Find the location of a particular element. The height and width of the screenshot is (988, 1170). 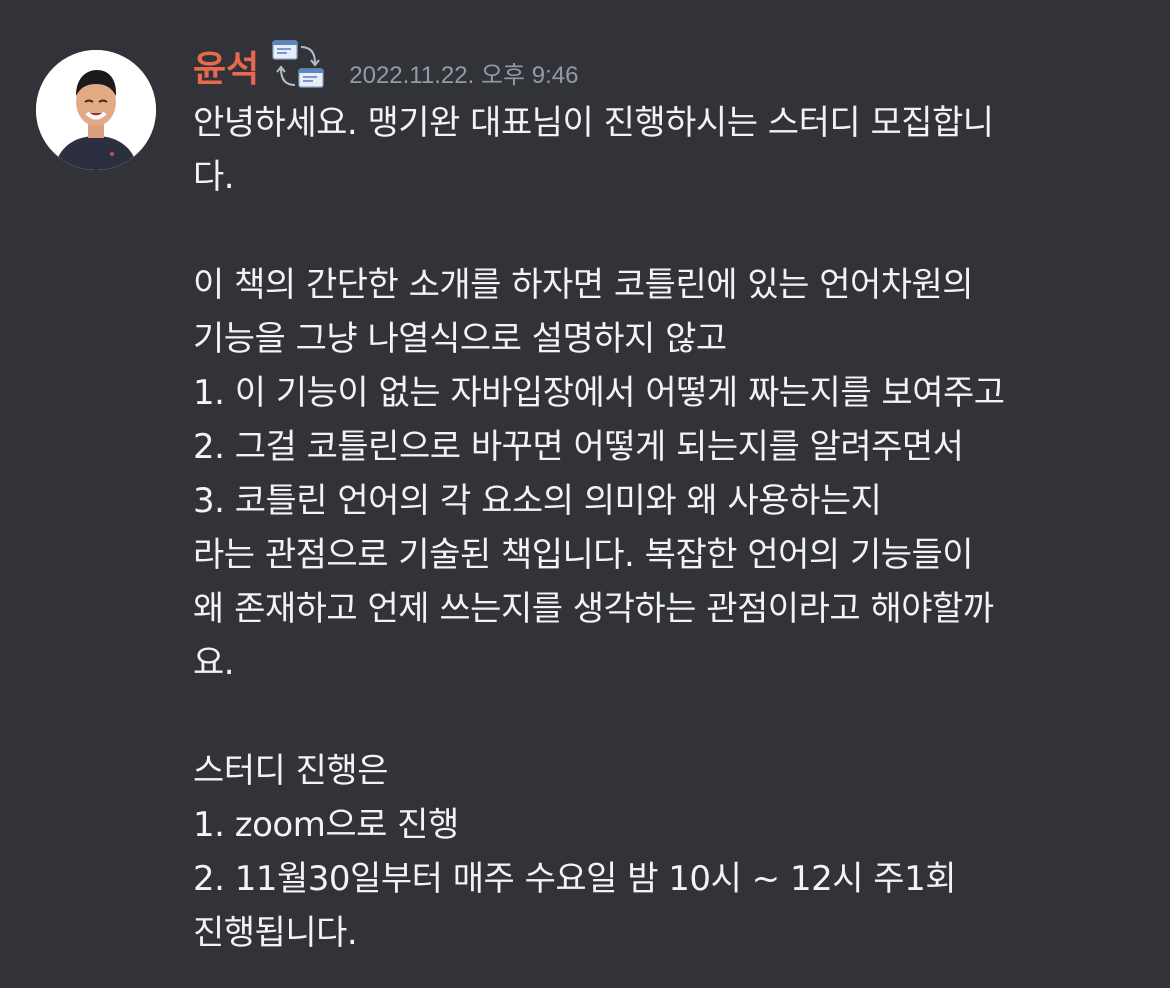

message-line: 스터디 진행은 is located at coordinates (291, 771).